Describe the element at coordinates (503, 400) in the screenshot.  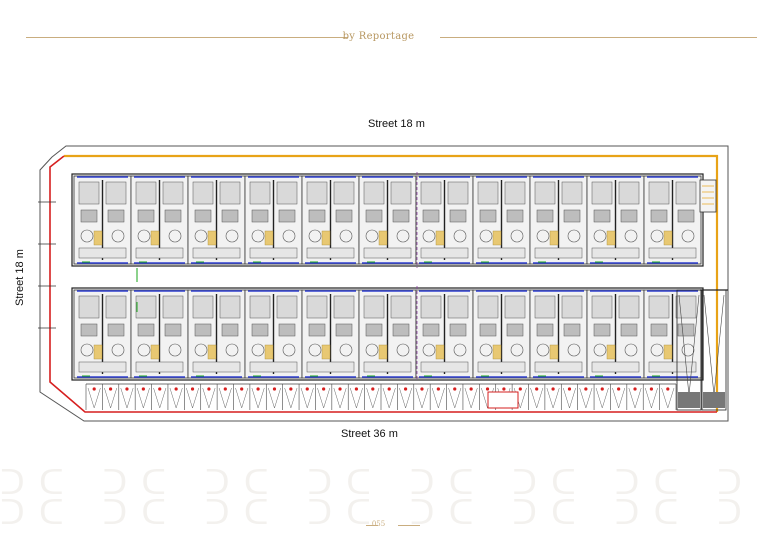
I see `gate` at that location.